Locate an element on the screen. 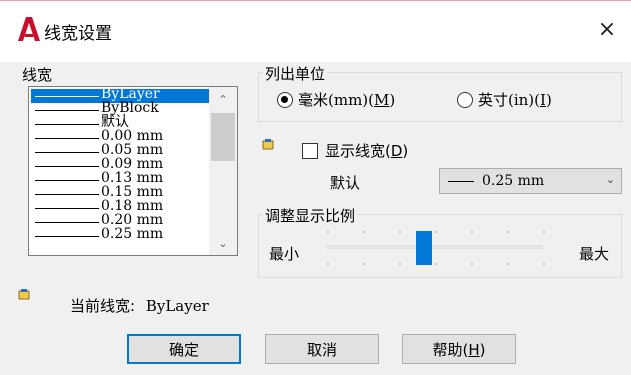  radio-selected-icon is located at coordinates (285, 99).